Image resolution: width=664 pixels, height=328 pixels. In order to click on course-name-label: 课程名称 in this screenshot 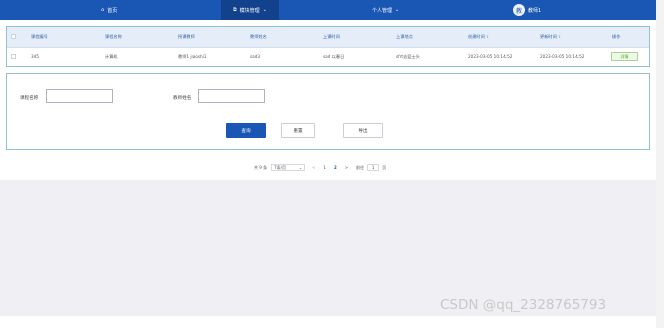, I will do `click(29, 98)`.